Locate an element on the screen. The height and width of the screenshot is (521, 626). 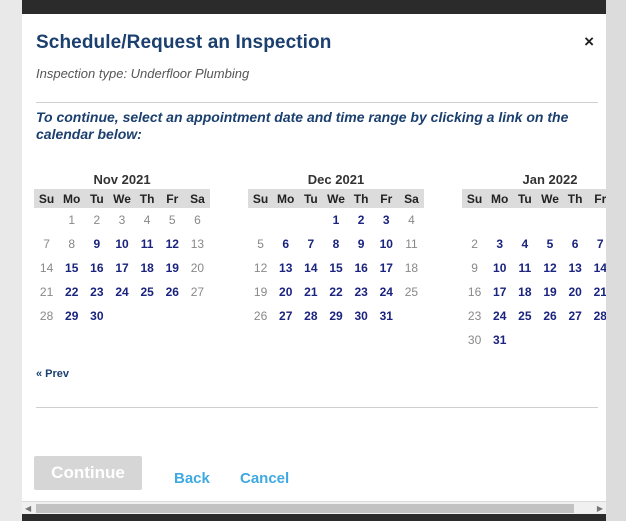
calendar-day-cell: 30 is located at coordinates (361, 316).